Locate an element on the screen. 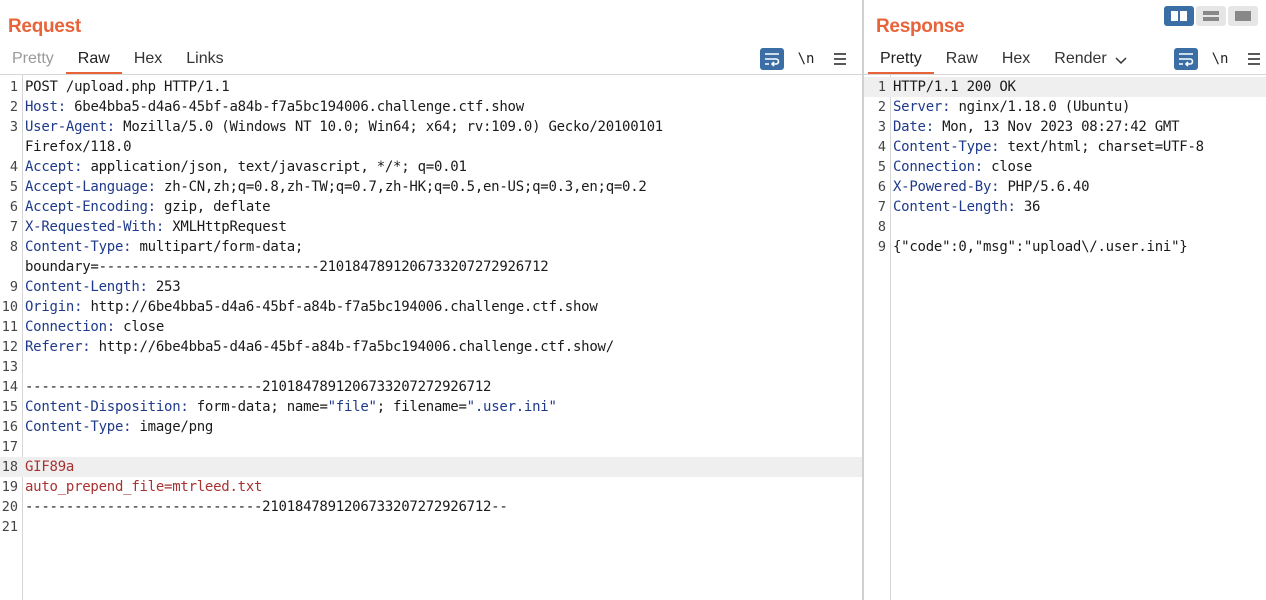  layout-stacked-button is located at coordinates (1211, 16).